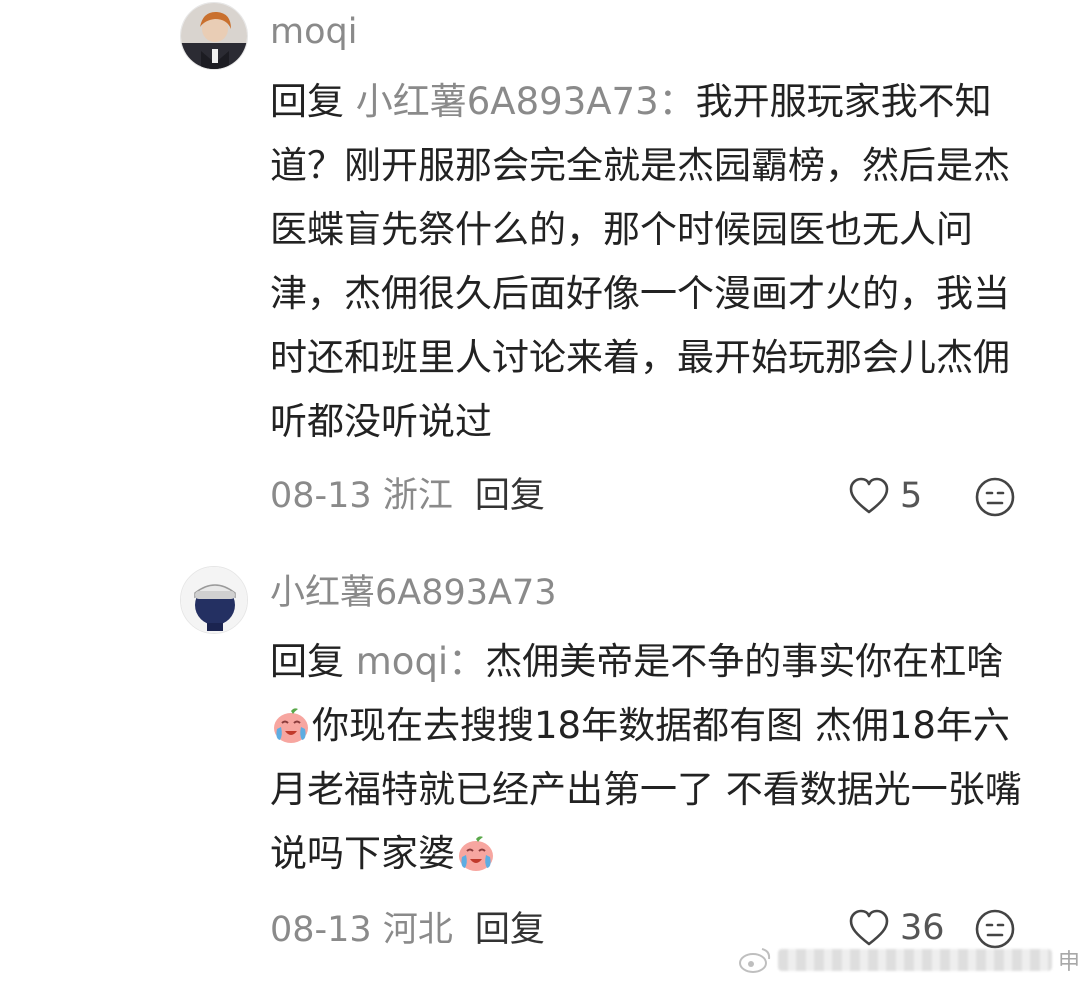 This screenshot has height=984, width=1080. What do you see at coordinates (313, 32) in the screenshot?
I see `comment-username: moqi` at bounding box center [313, 32].